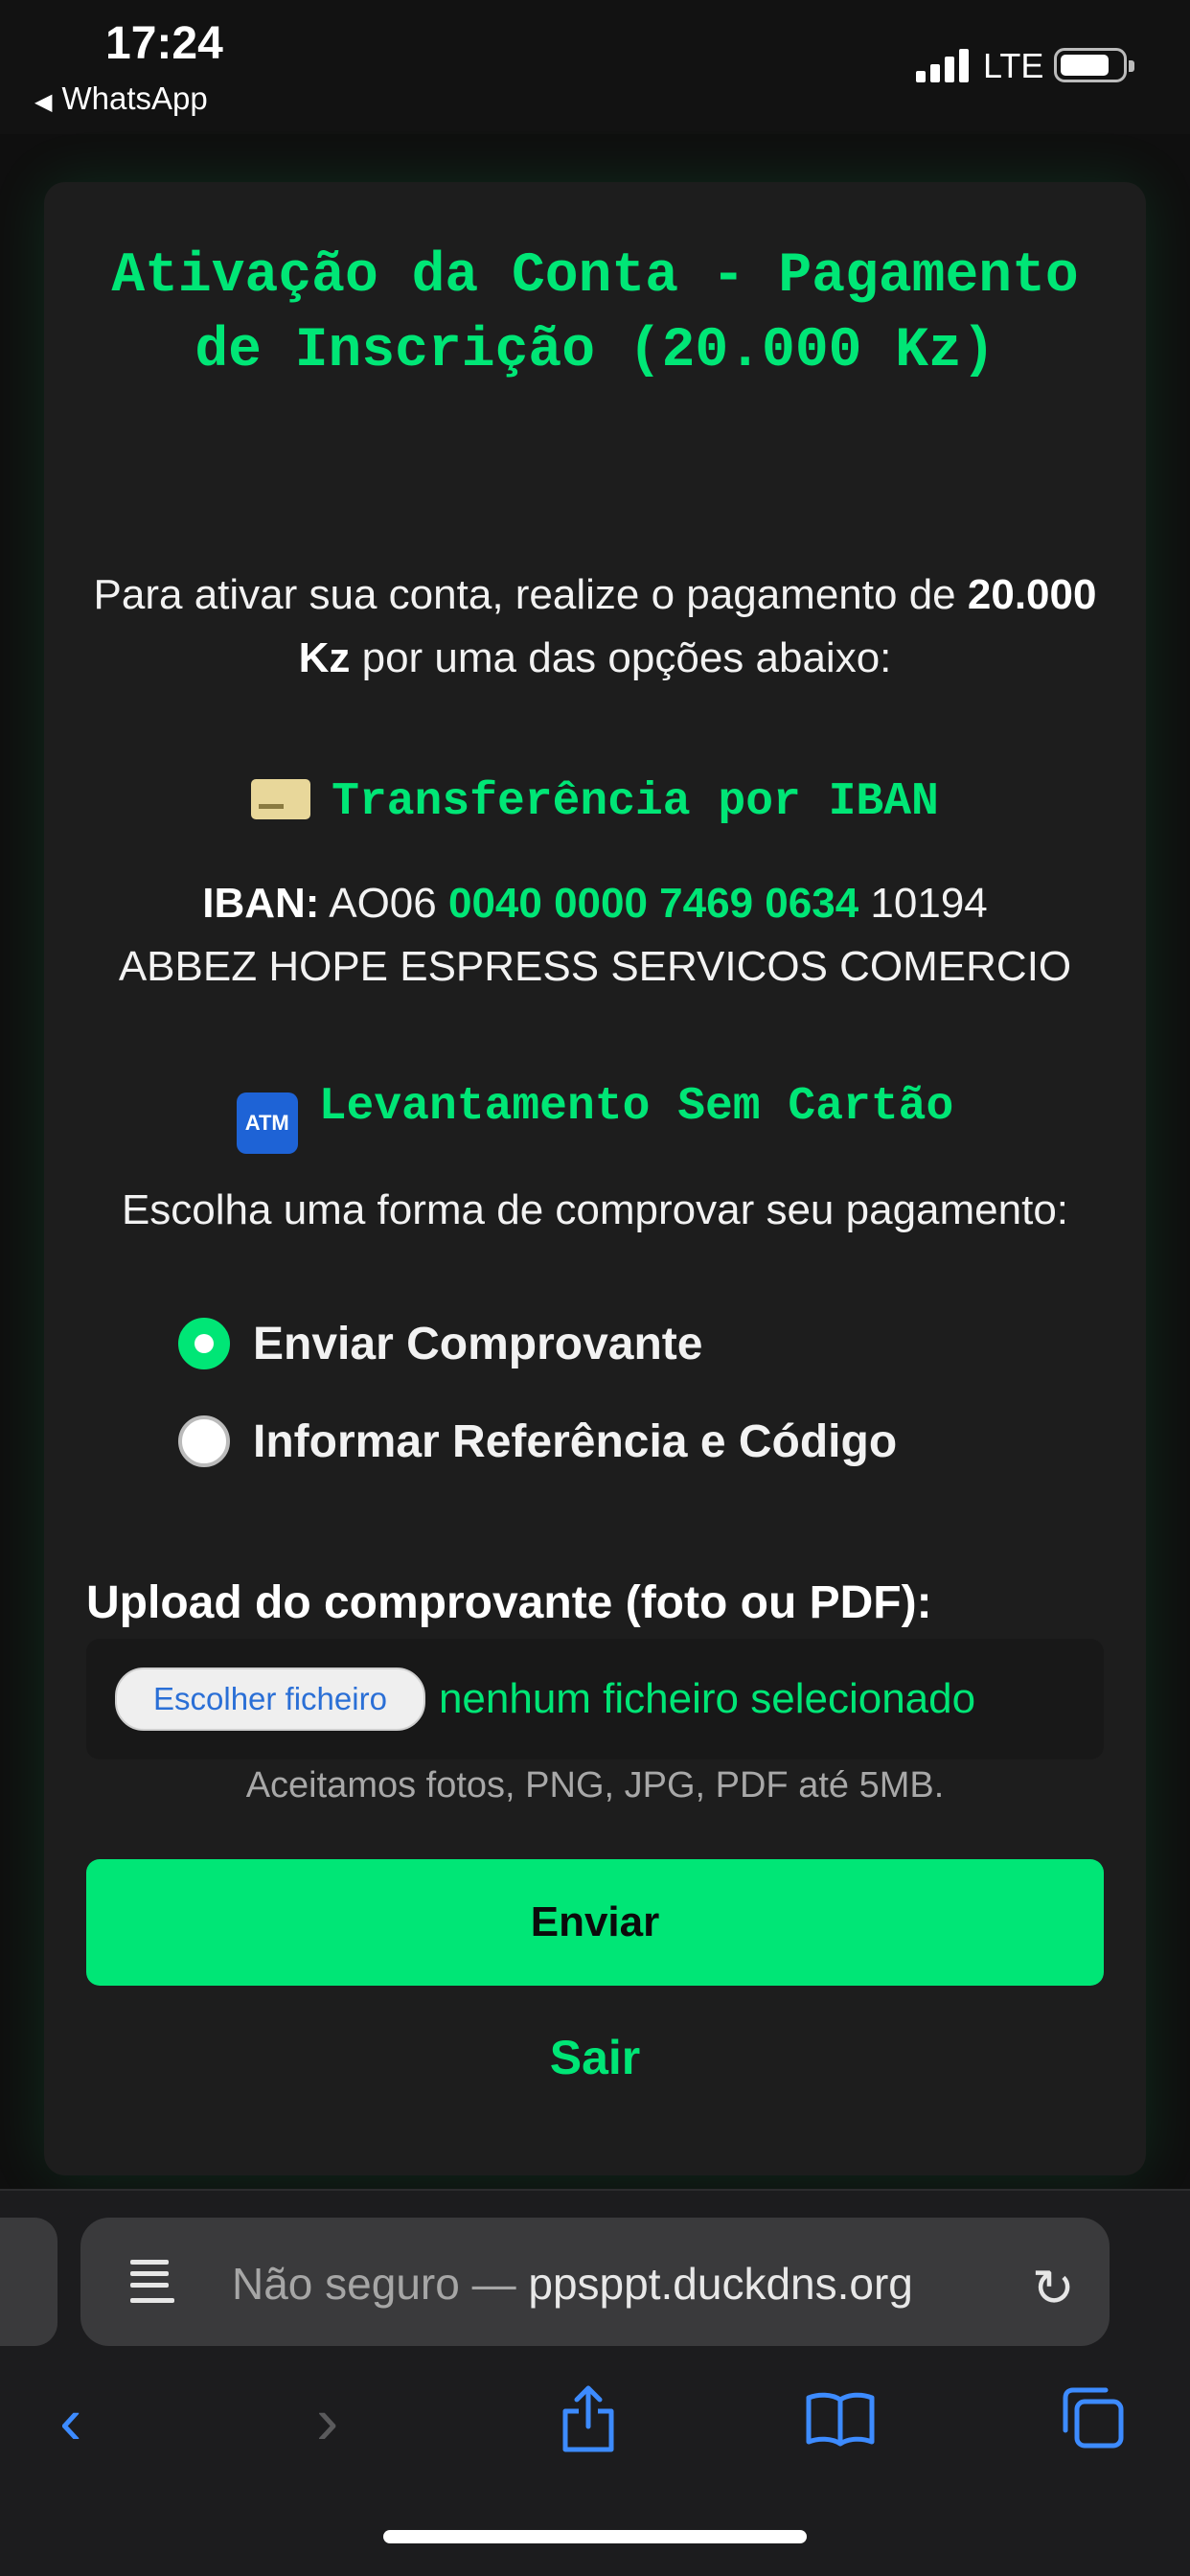  I want to click on battery-icon, so click(1094, 65).